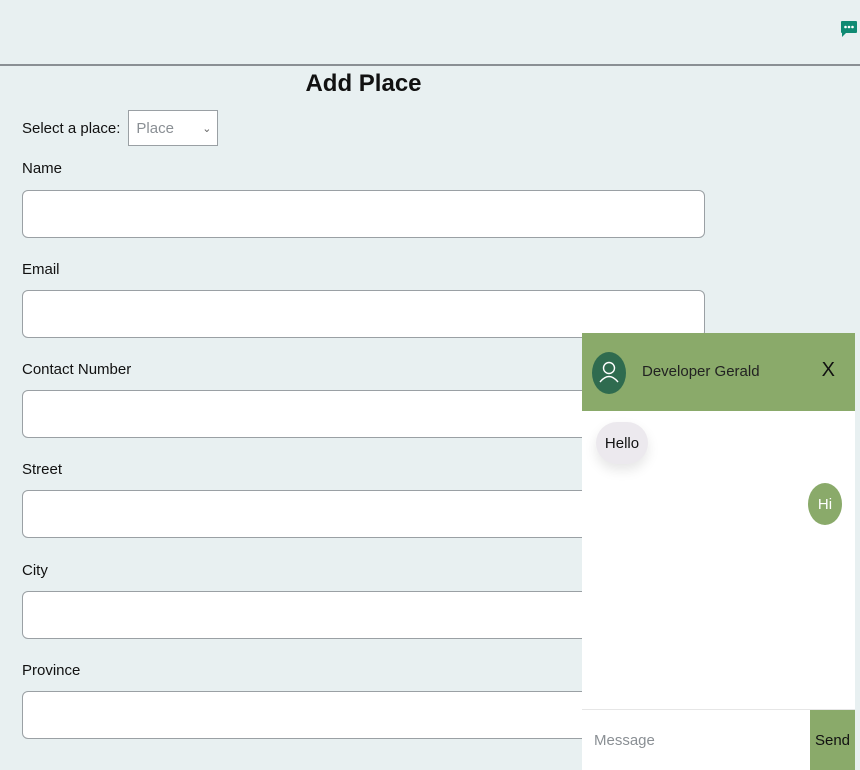  I want to click on email-label: Email, so click(41, 269).